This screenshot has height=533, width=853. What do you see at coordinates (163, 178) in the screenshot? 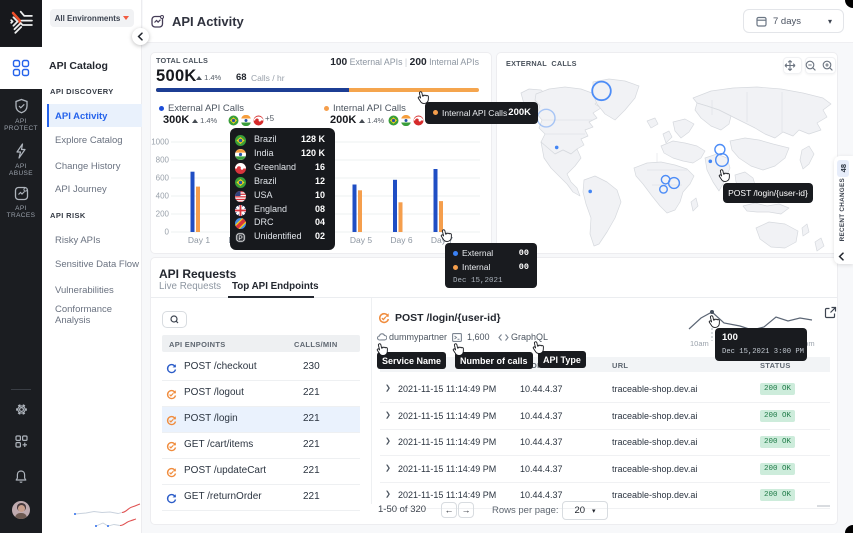
I see `svg-text: 600` at bounding box center [163, 178].